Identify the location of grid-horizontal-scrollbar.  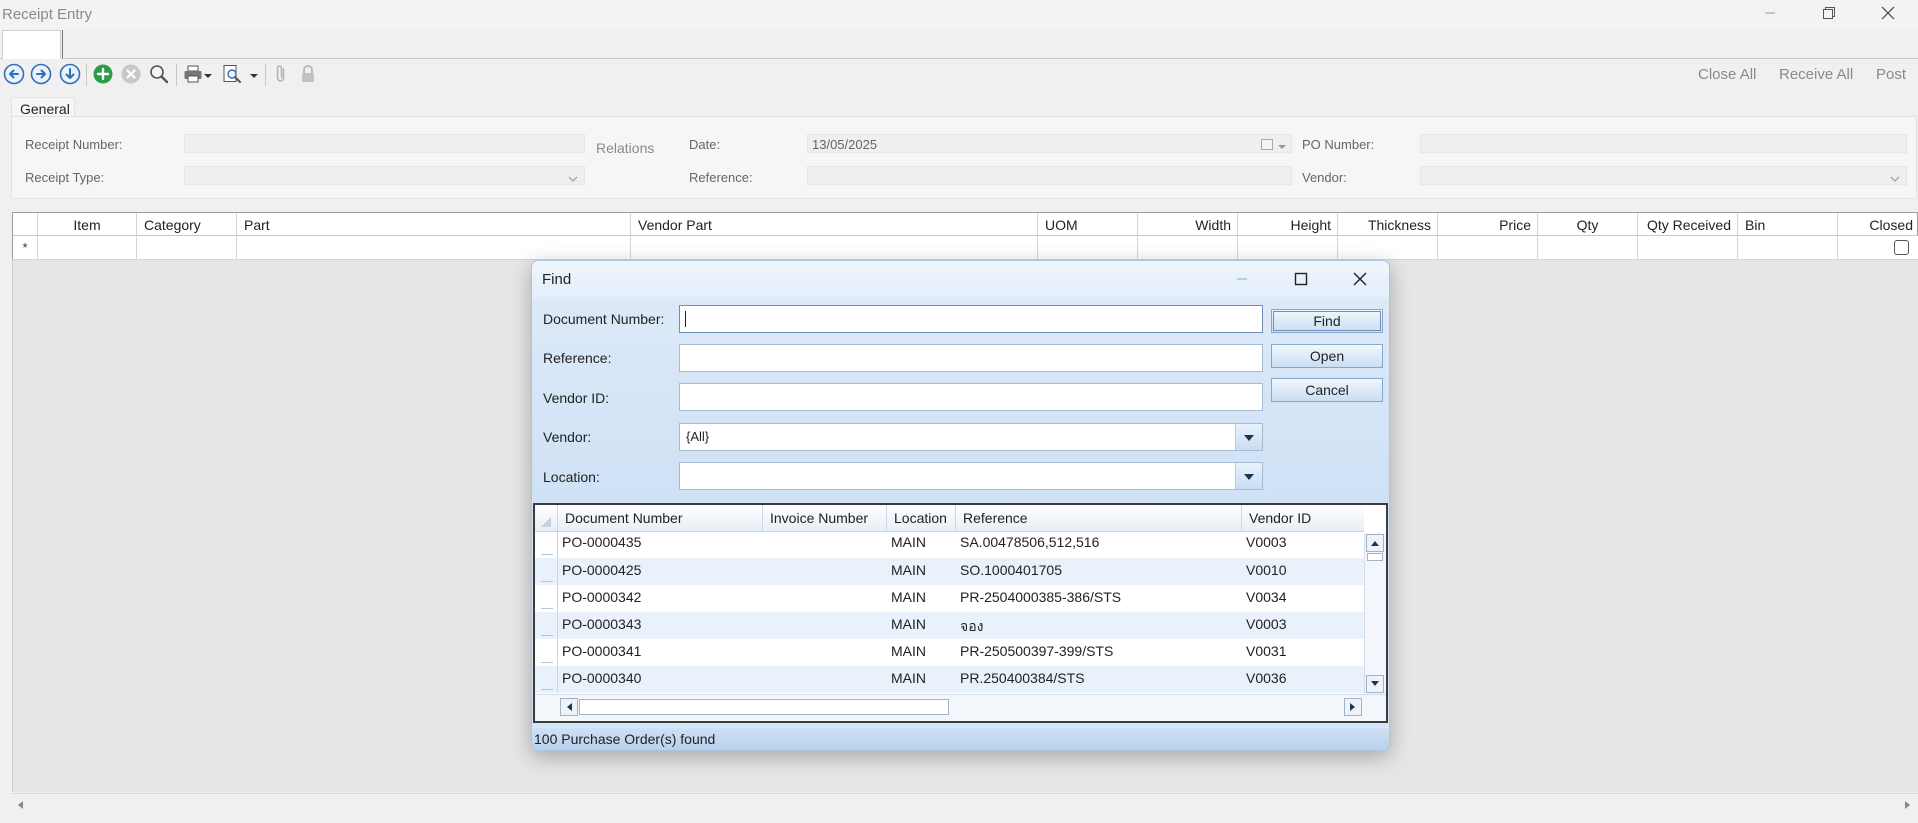
(965, 803).